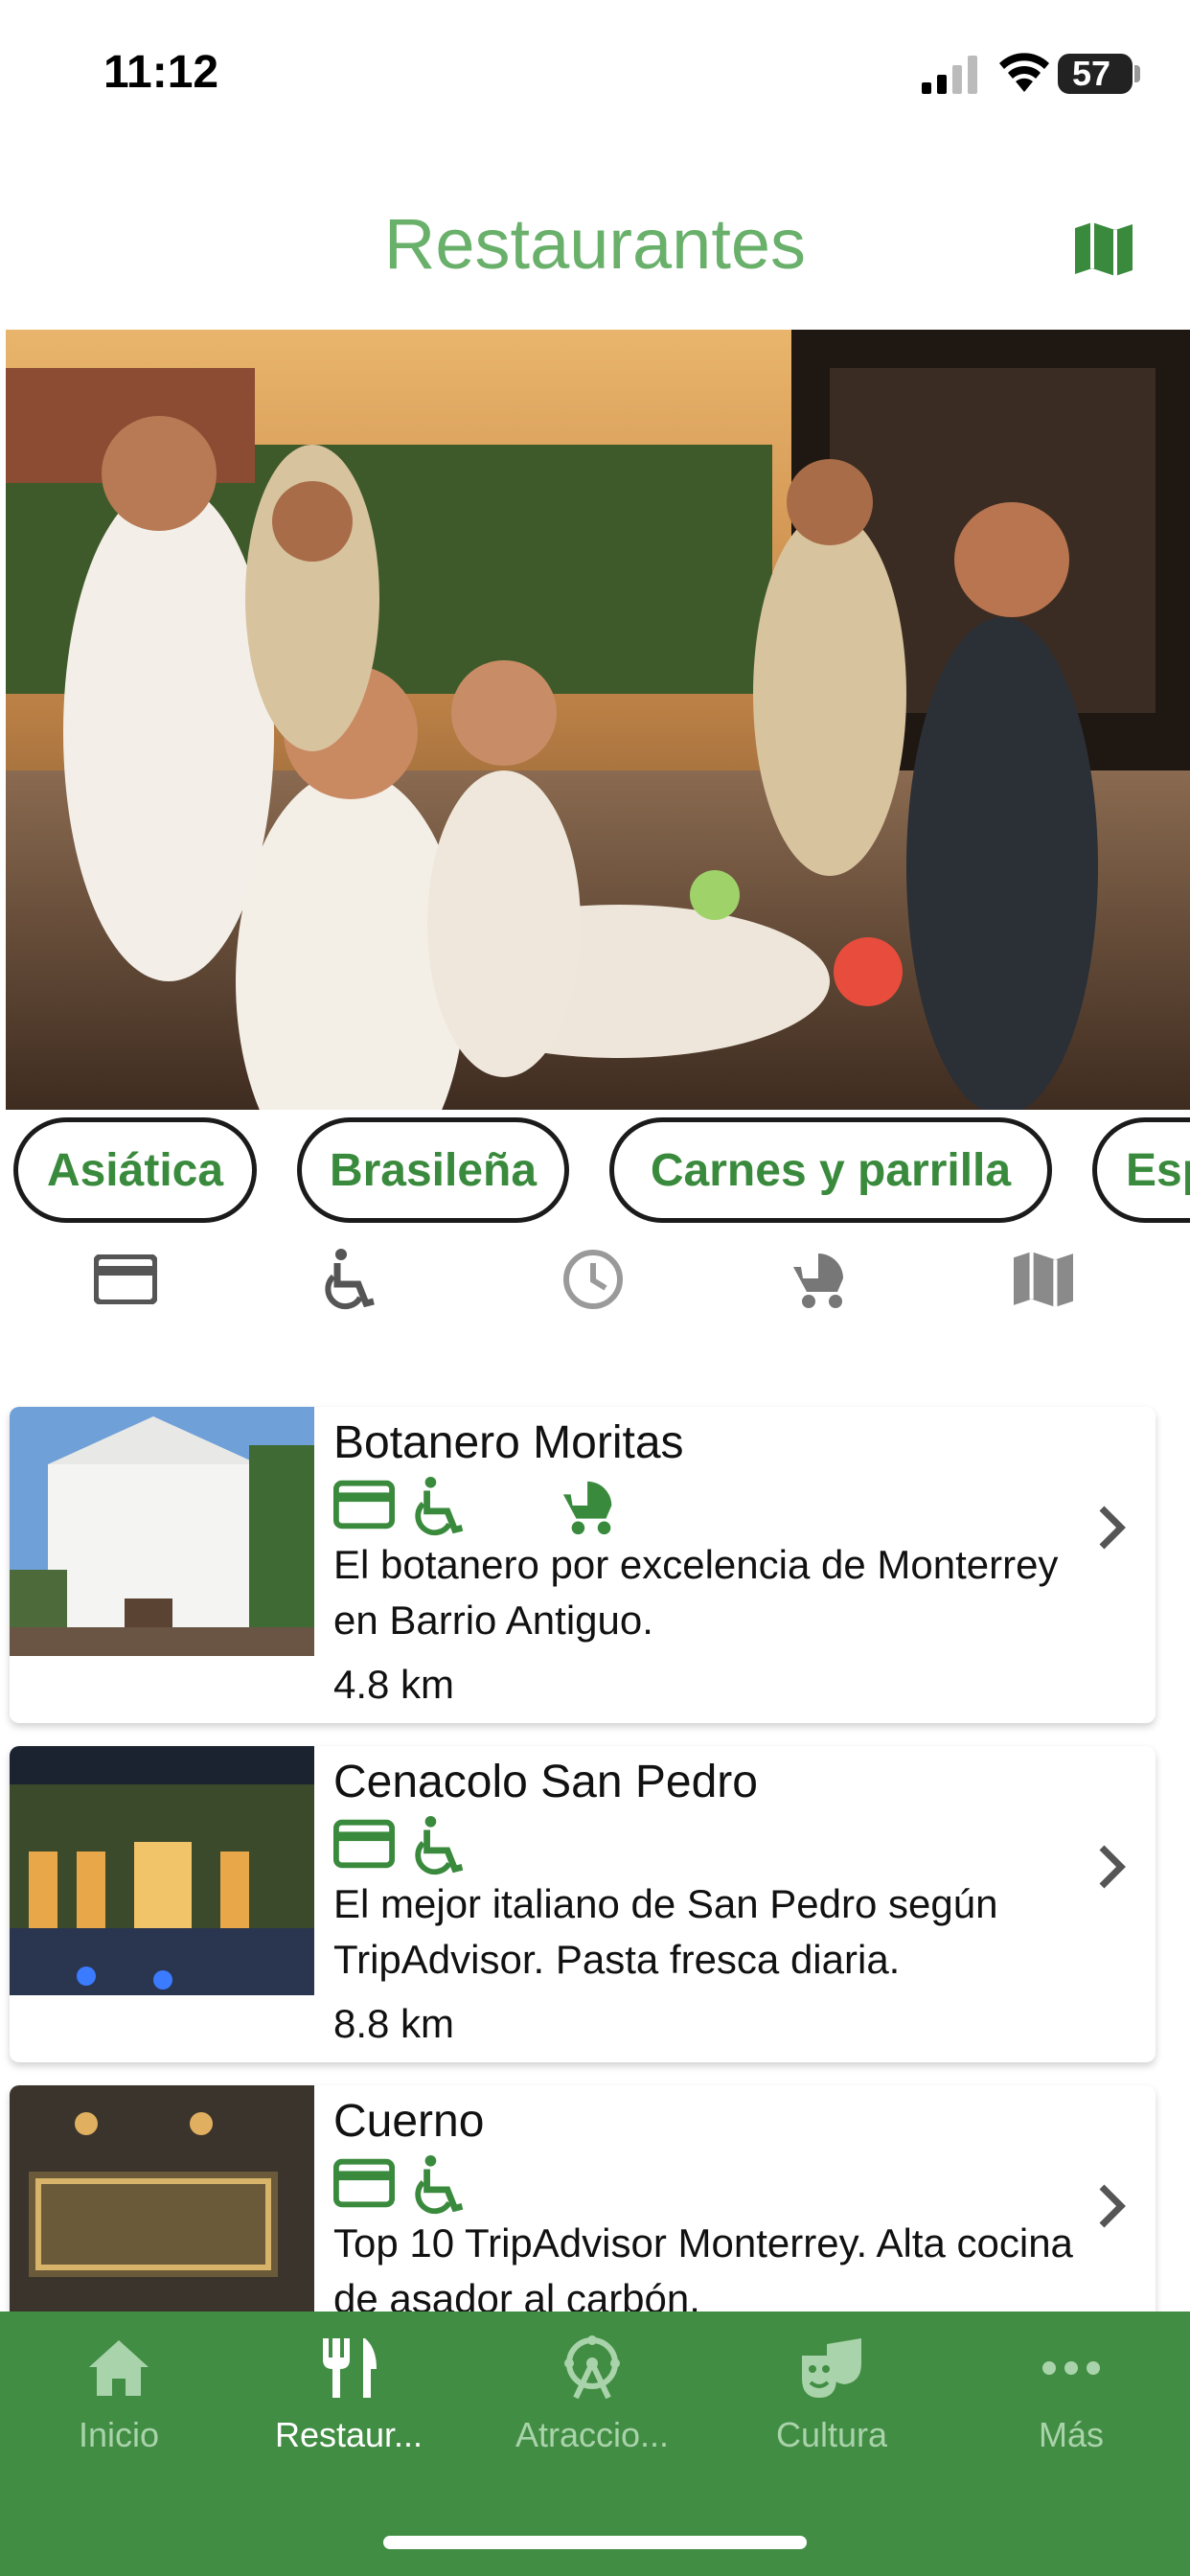  Describe the element at coordinates (1137, 73) in the screenshot. I see `battery-cap` at that location.